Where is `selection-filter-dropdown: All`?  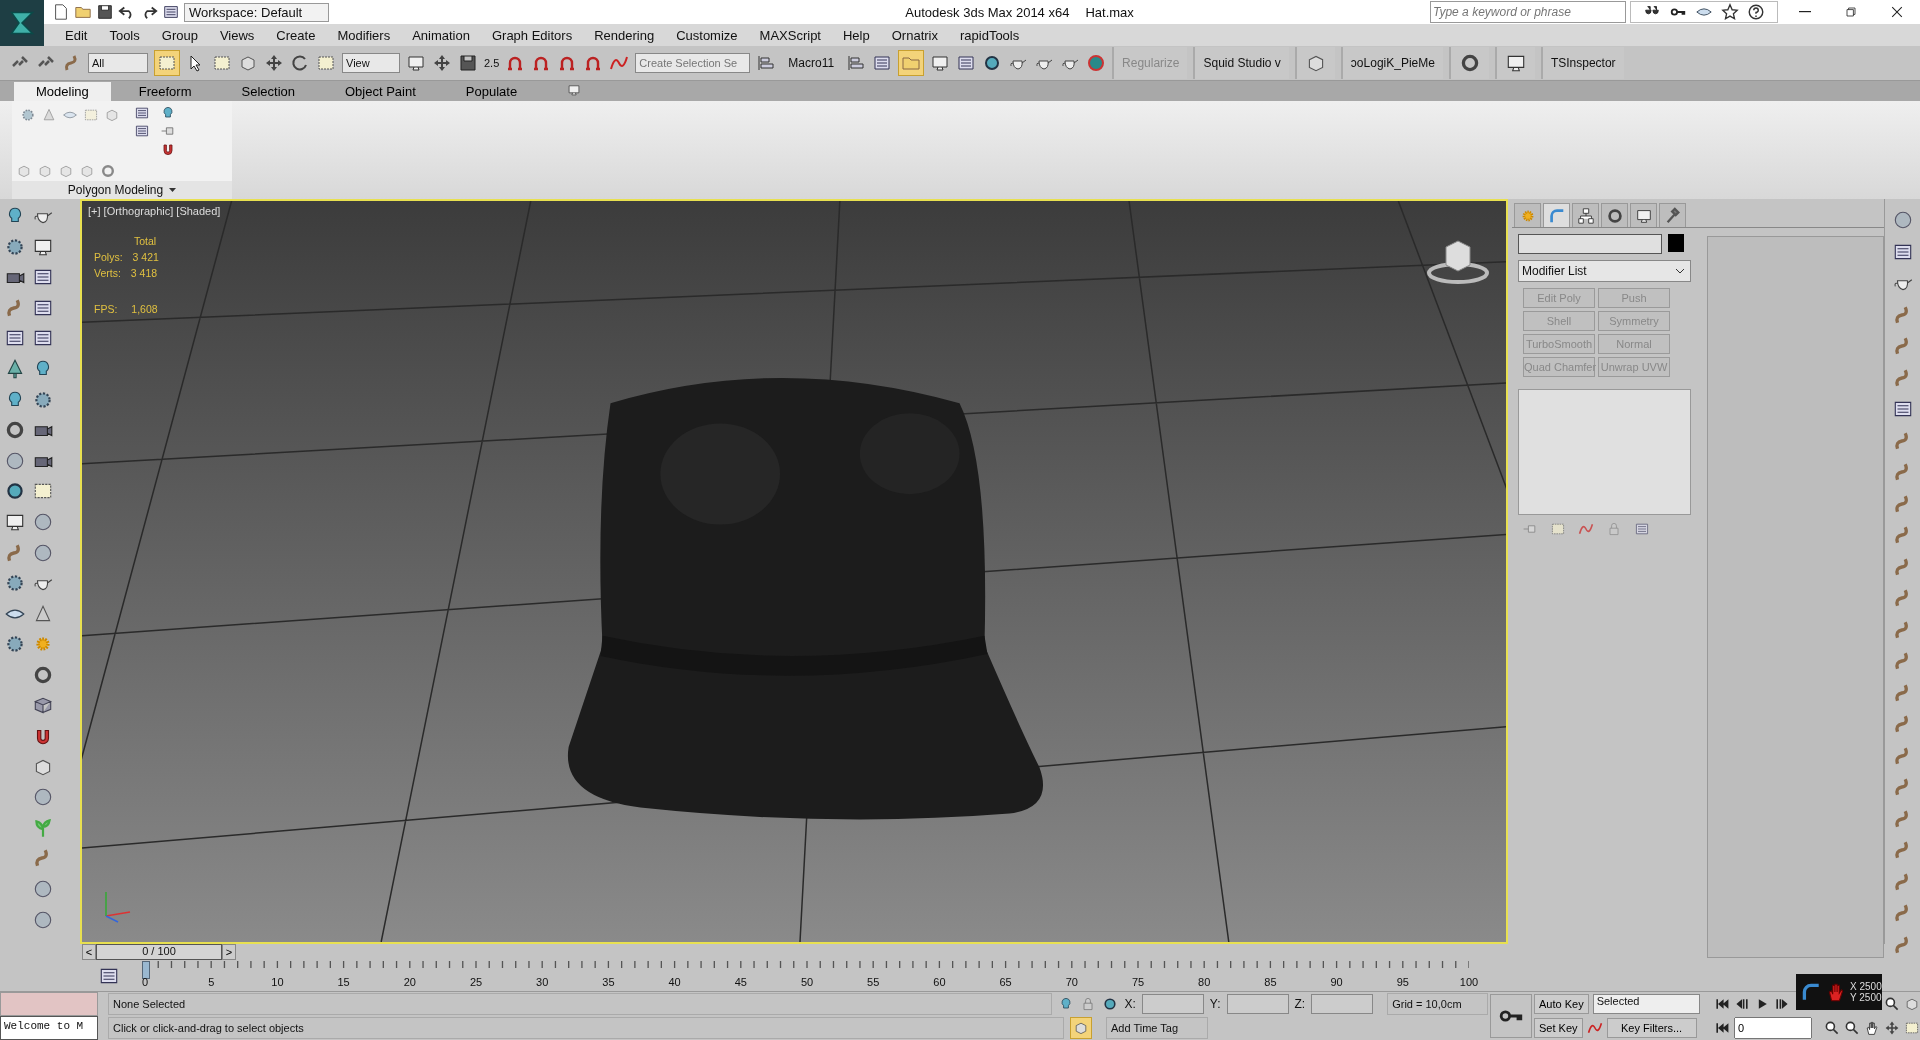
selection-filter-dropdown: All is located at coordinates (118, 63).